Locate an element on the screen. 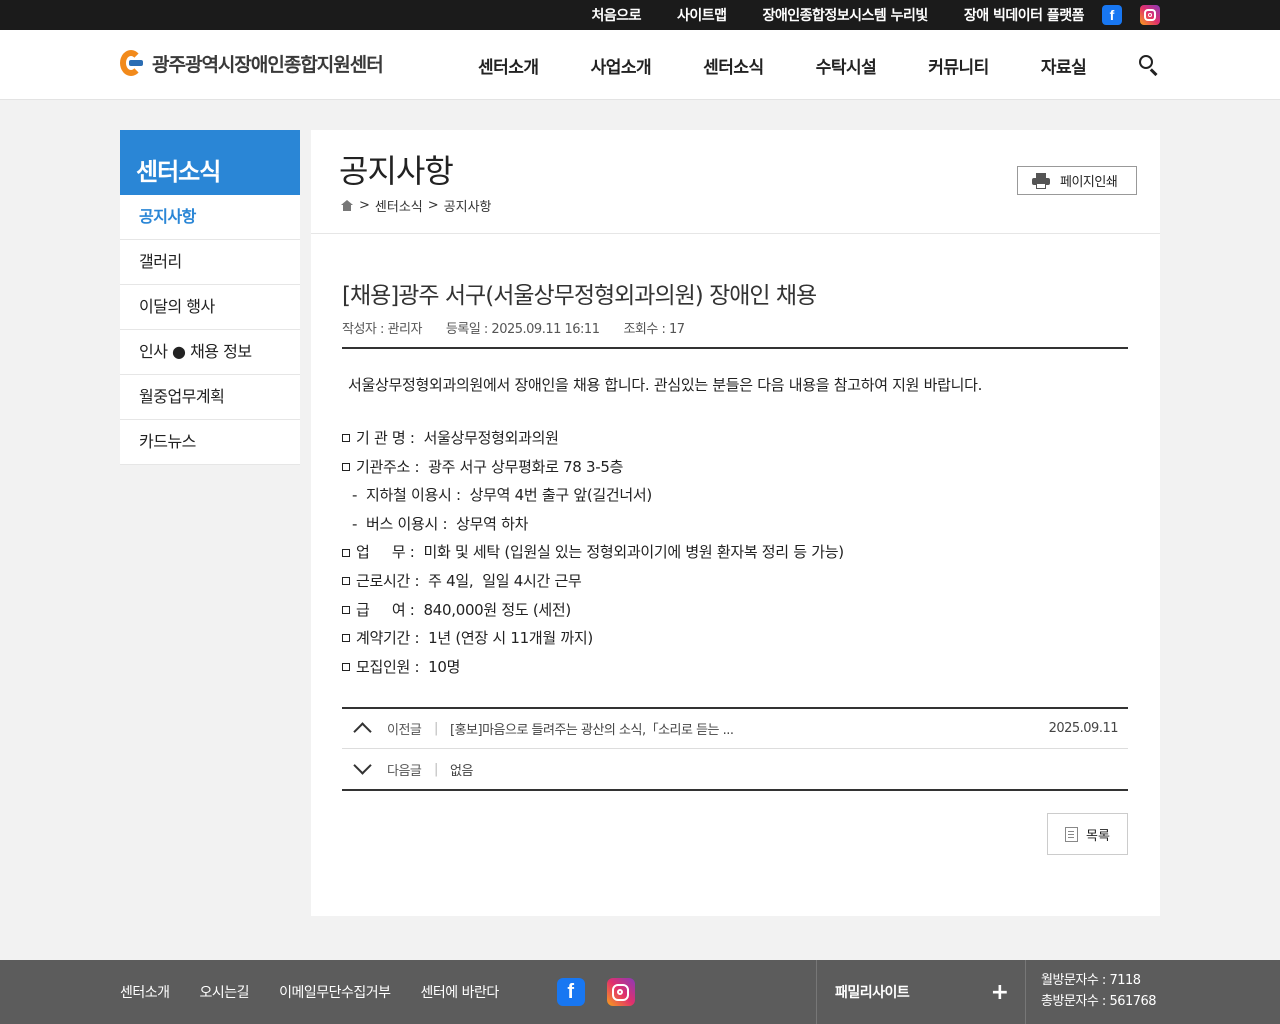 The width and height of the screenshot is (1280, 1024). nav-business-intro: 사업소개 is located at coordinates (621, 65).